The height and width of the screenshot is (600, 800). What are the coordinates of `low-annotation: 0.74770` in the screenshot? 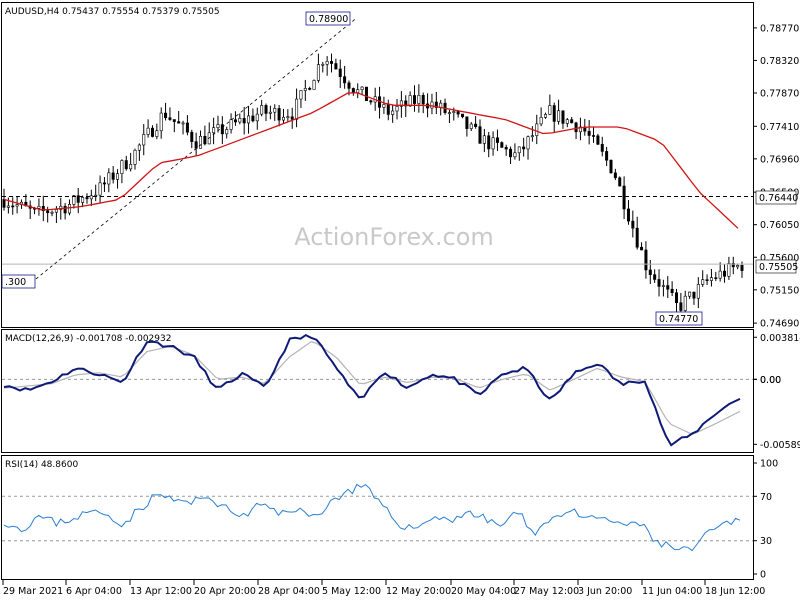 It's located at (678, 319).